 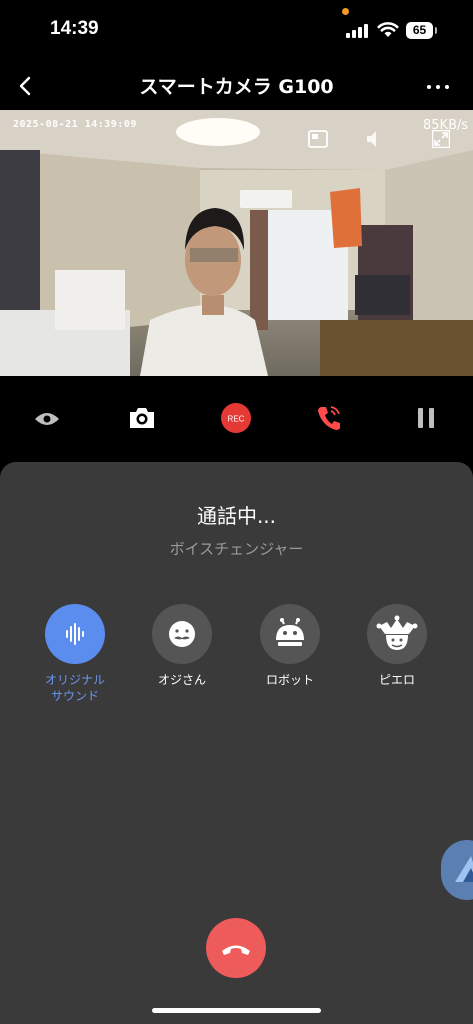 What do you see at coordinates (75, 688) in the screenshot?
I see `voice-option-label: オリジナル サウンド` at bounding box center [75, 688].